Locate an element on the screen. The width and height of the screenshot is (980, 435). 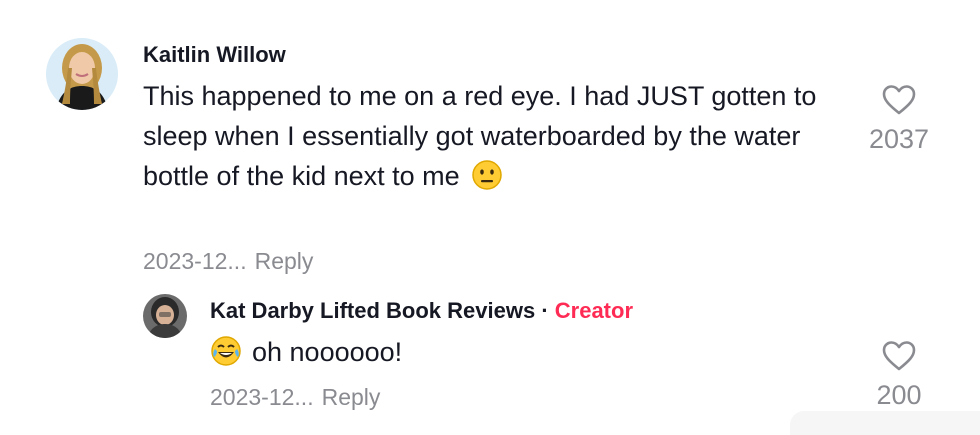
bottom-panel-edge is located at coordinates (885, 423).